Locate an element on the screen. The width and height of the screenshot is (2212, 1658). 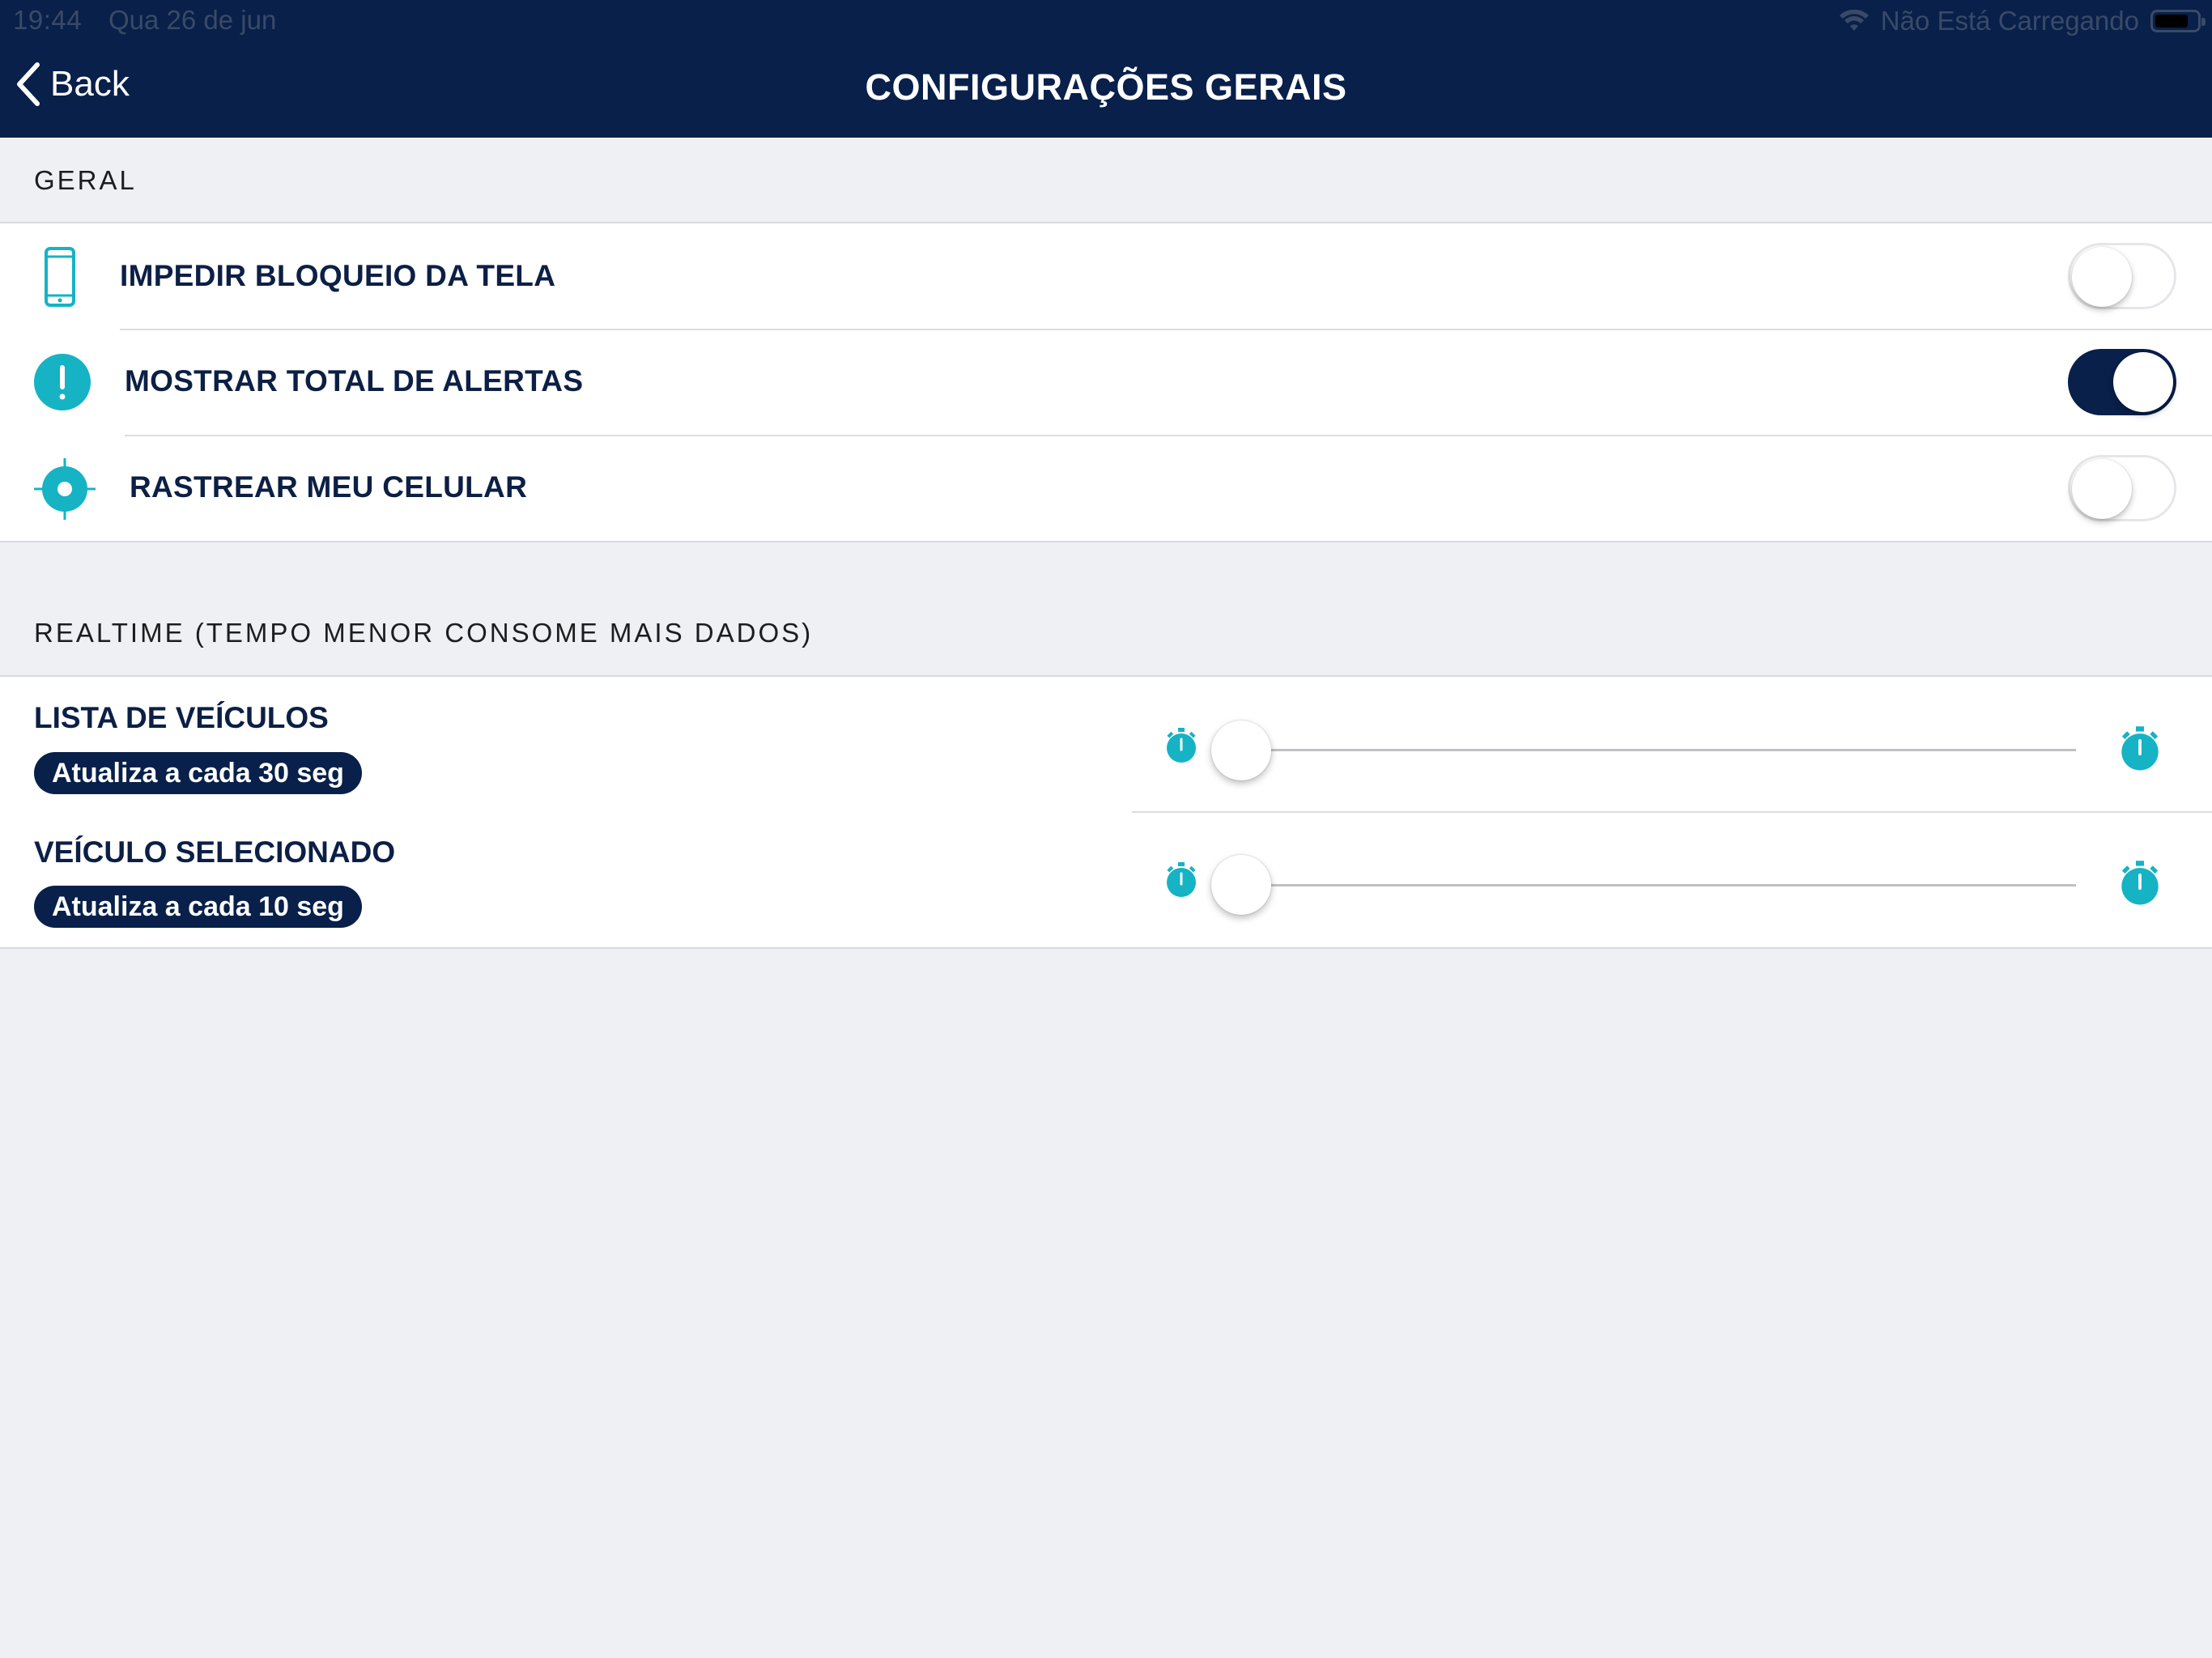
status-badge: Atualiza a cada 10 seg is located at coordinates (198, 907).